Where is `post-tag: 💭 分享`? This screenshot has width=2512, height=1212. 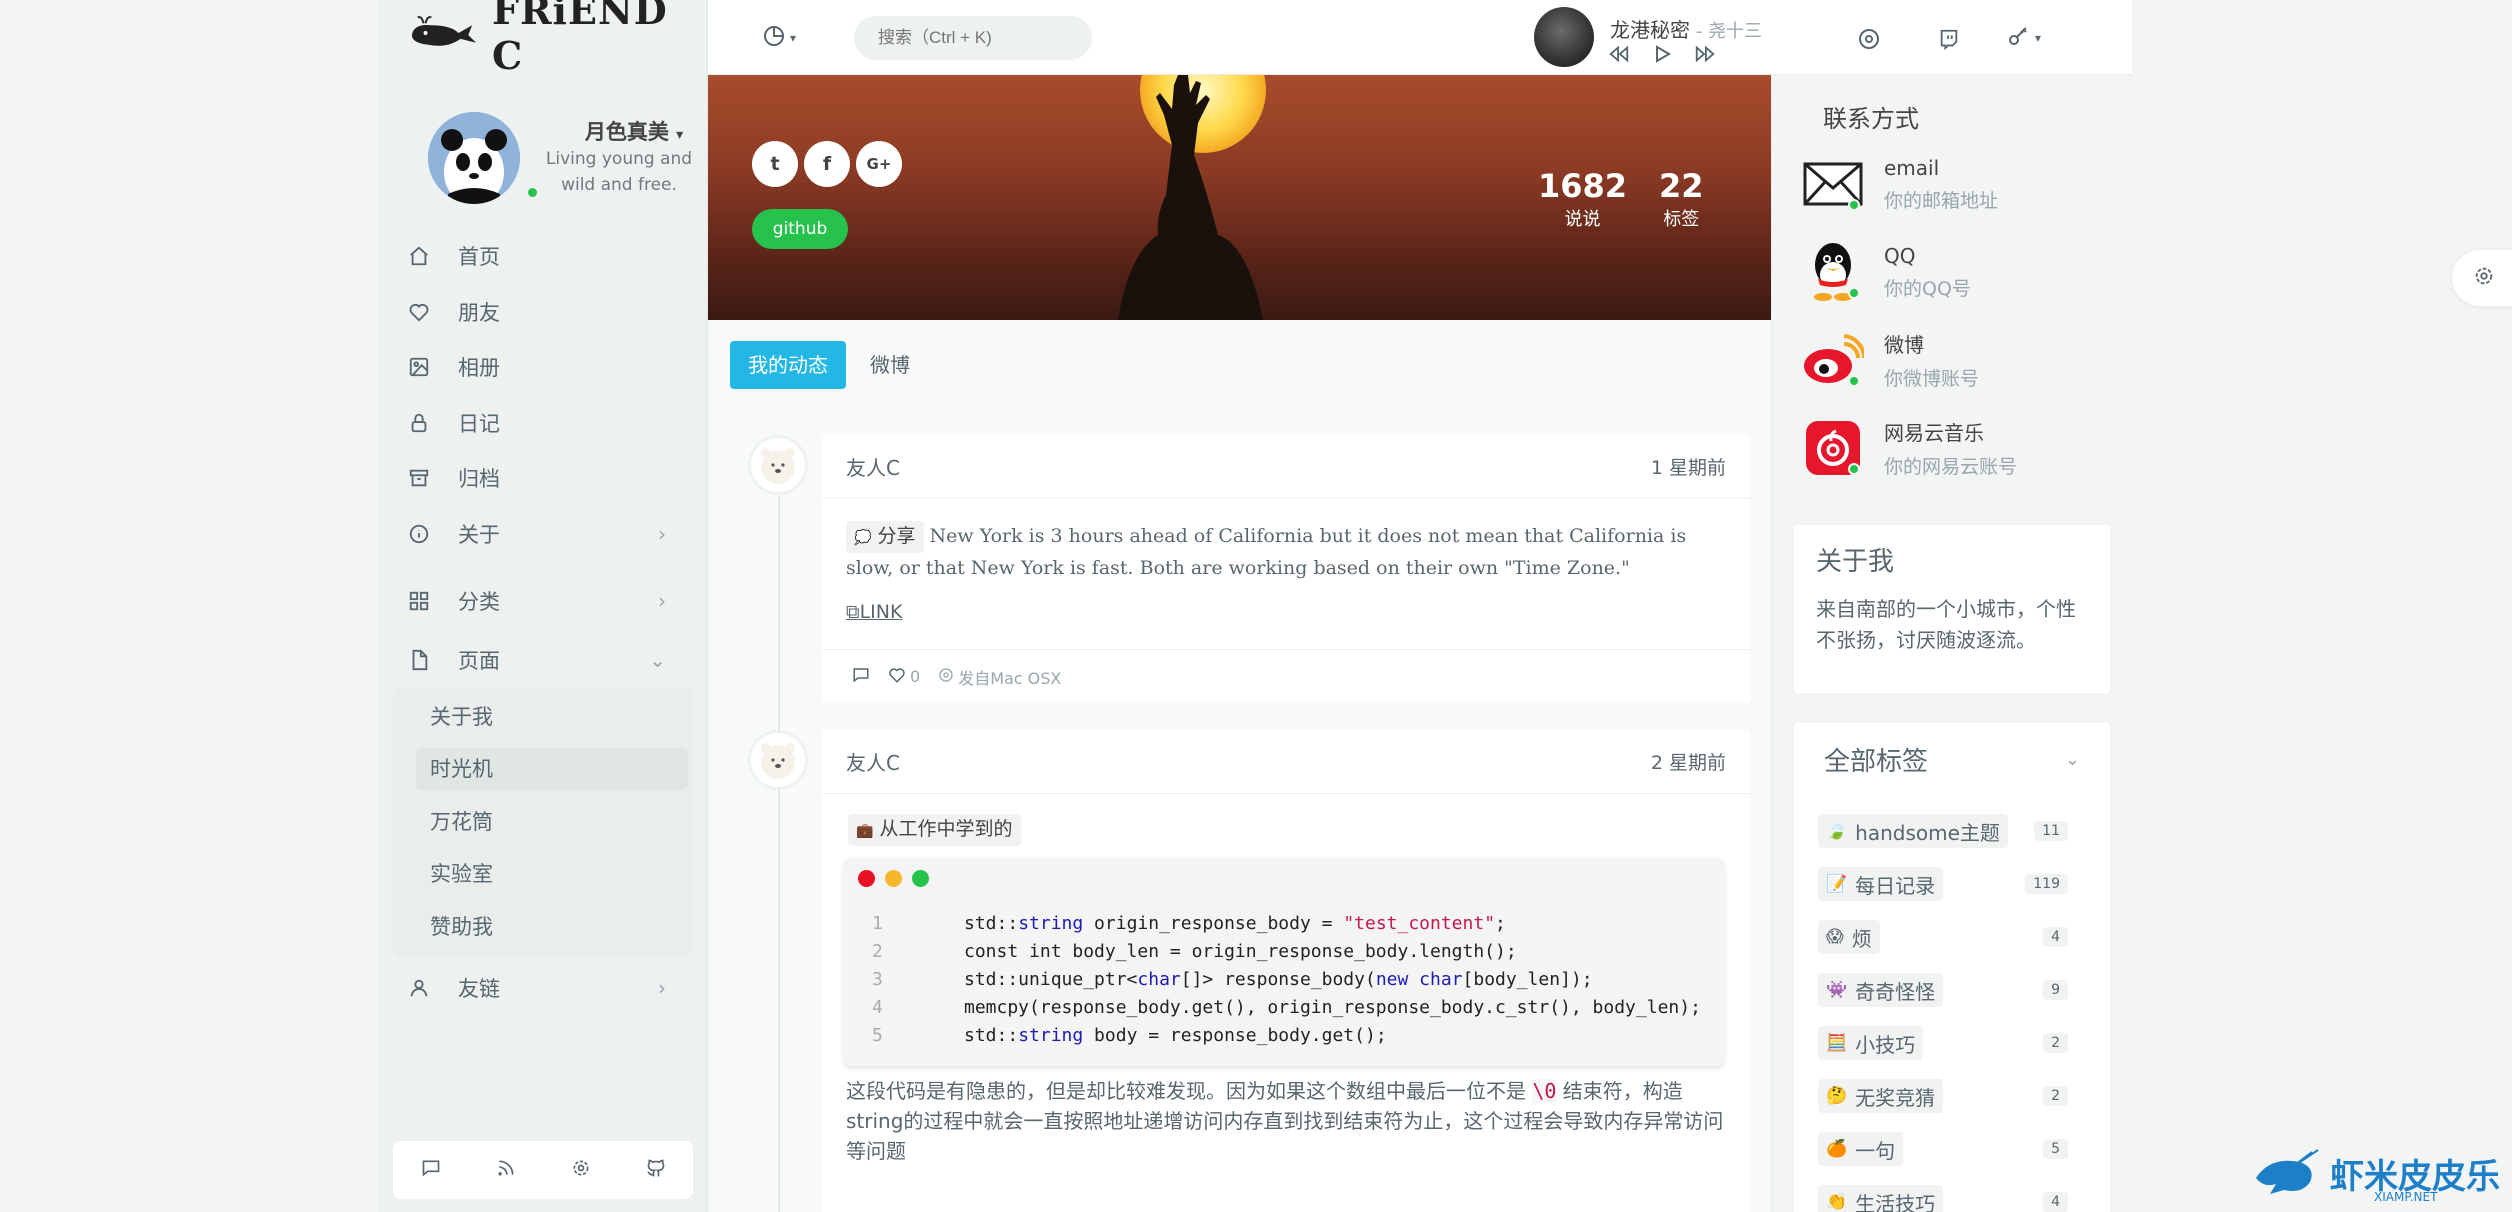 post-tag: 💭 分享 is located at coordinates (885, 537).